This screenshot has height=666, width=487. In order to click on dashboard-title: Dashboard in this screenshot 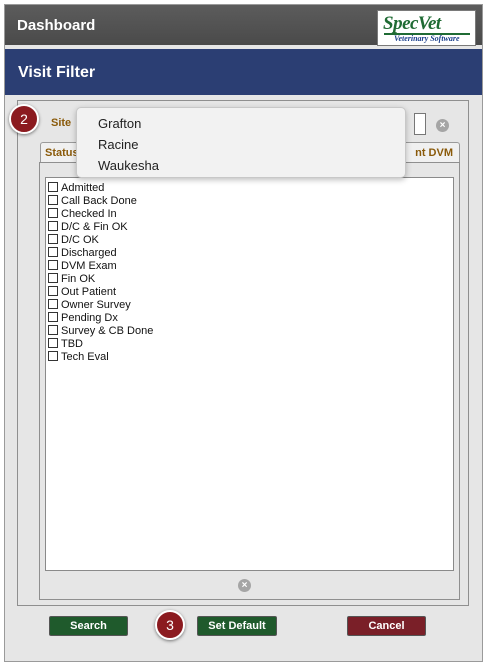, I will do `click(56, 25)`.